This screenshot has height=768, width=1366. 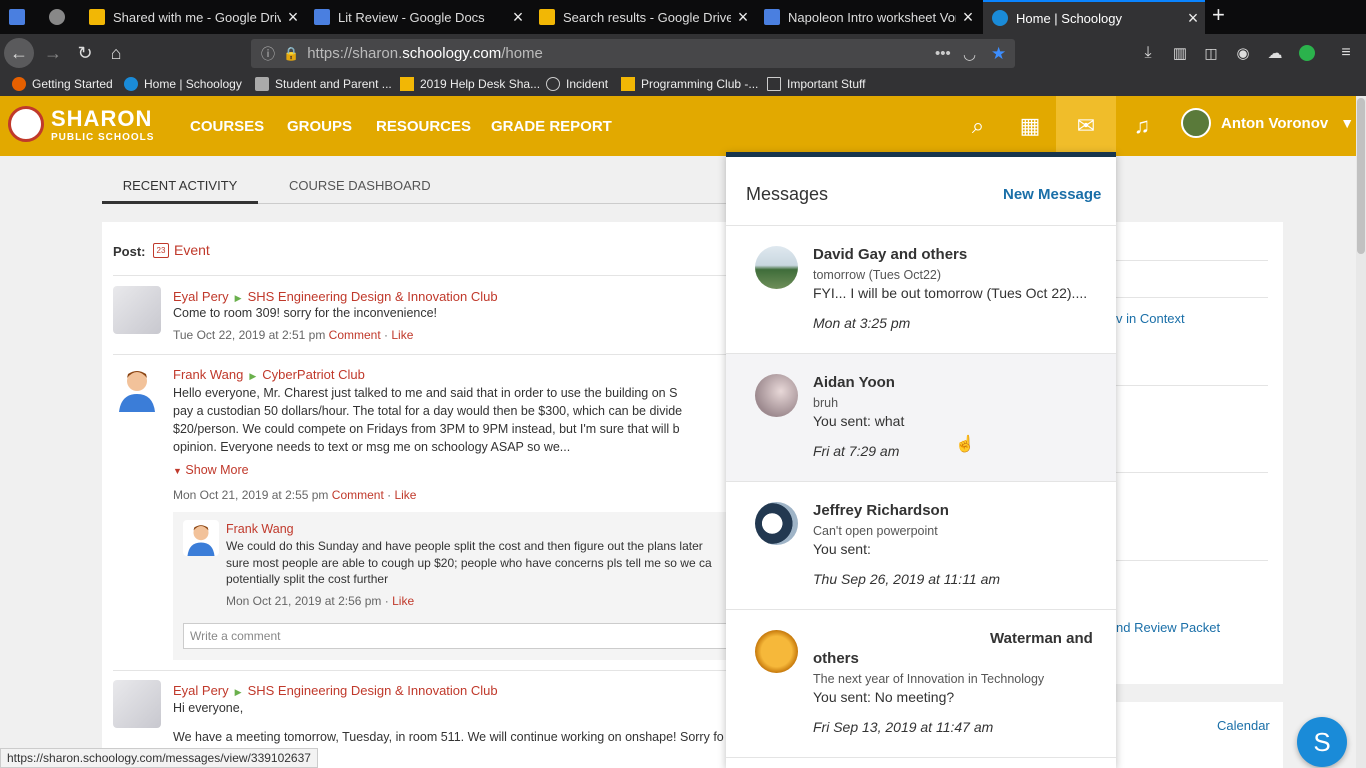 I want to click on menu-icon: ≡, so click(x=1346, y=53).